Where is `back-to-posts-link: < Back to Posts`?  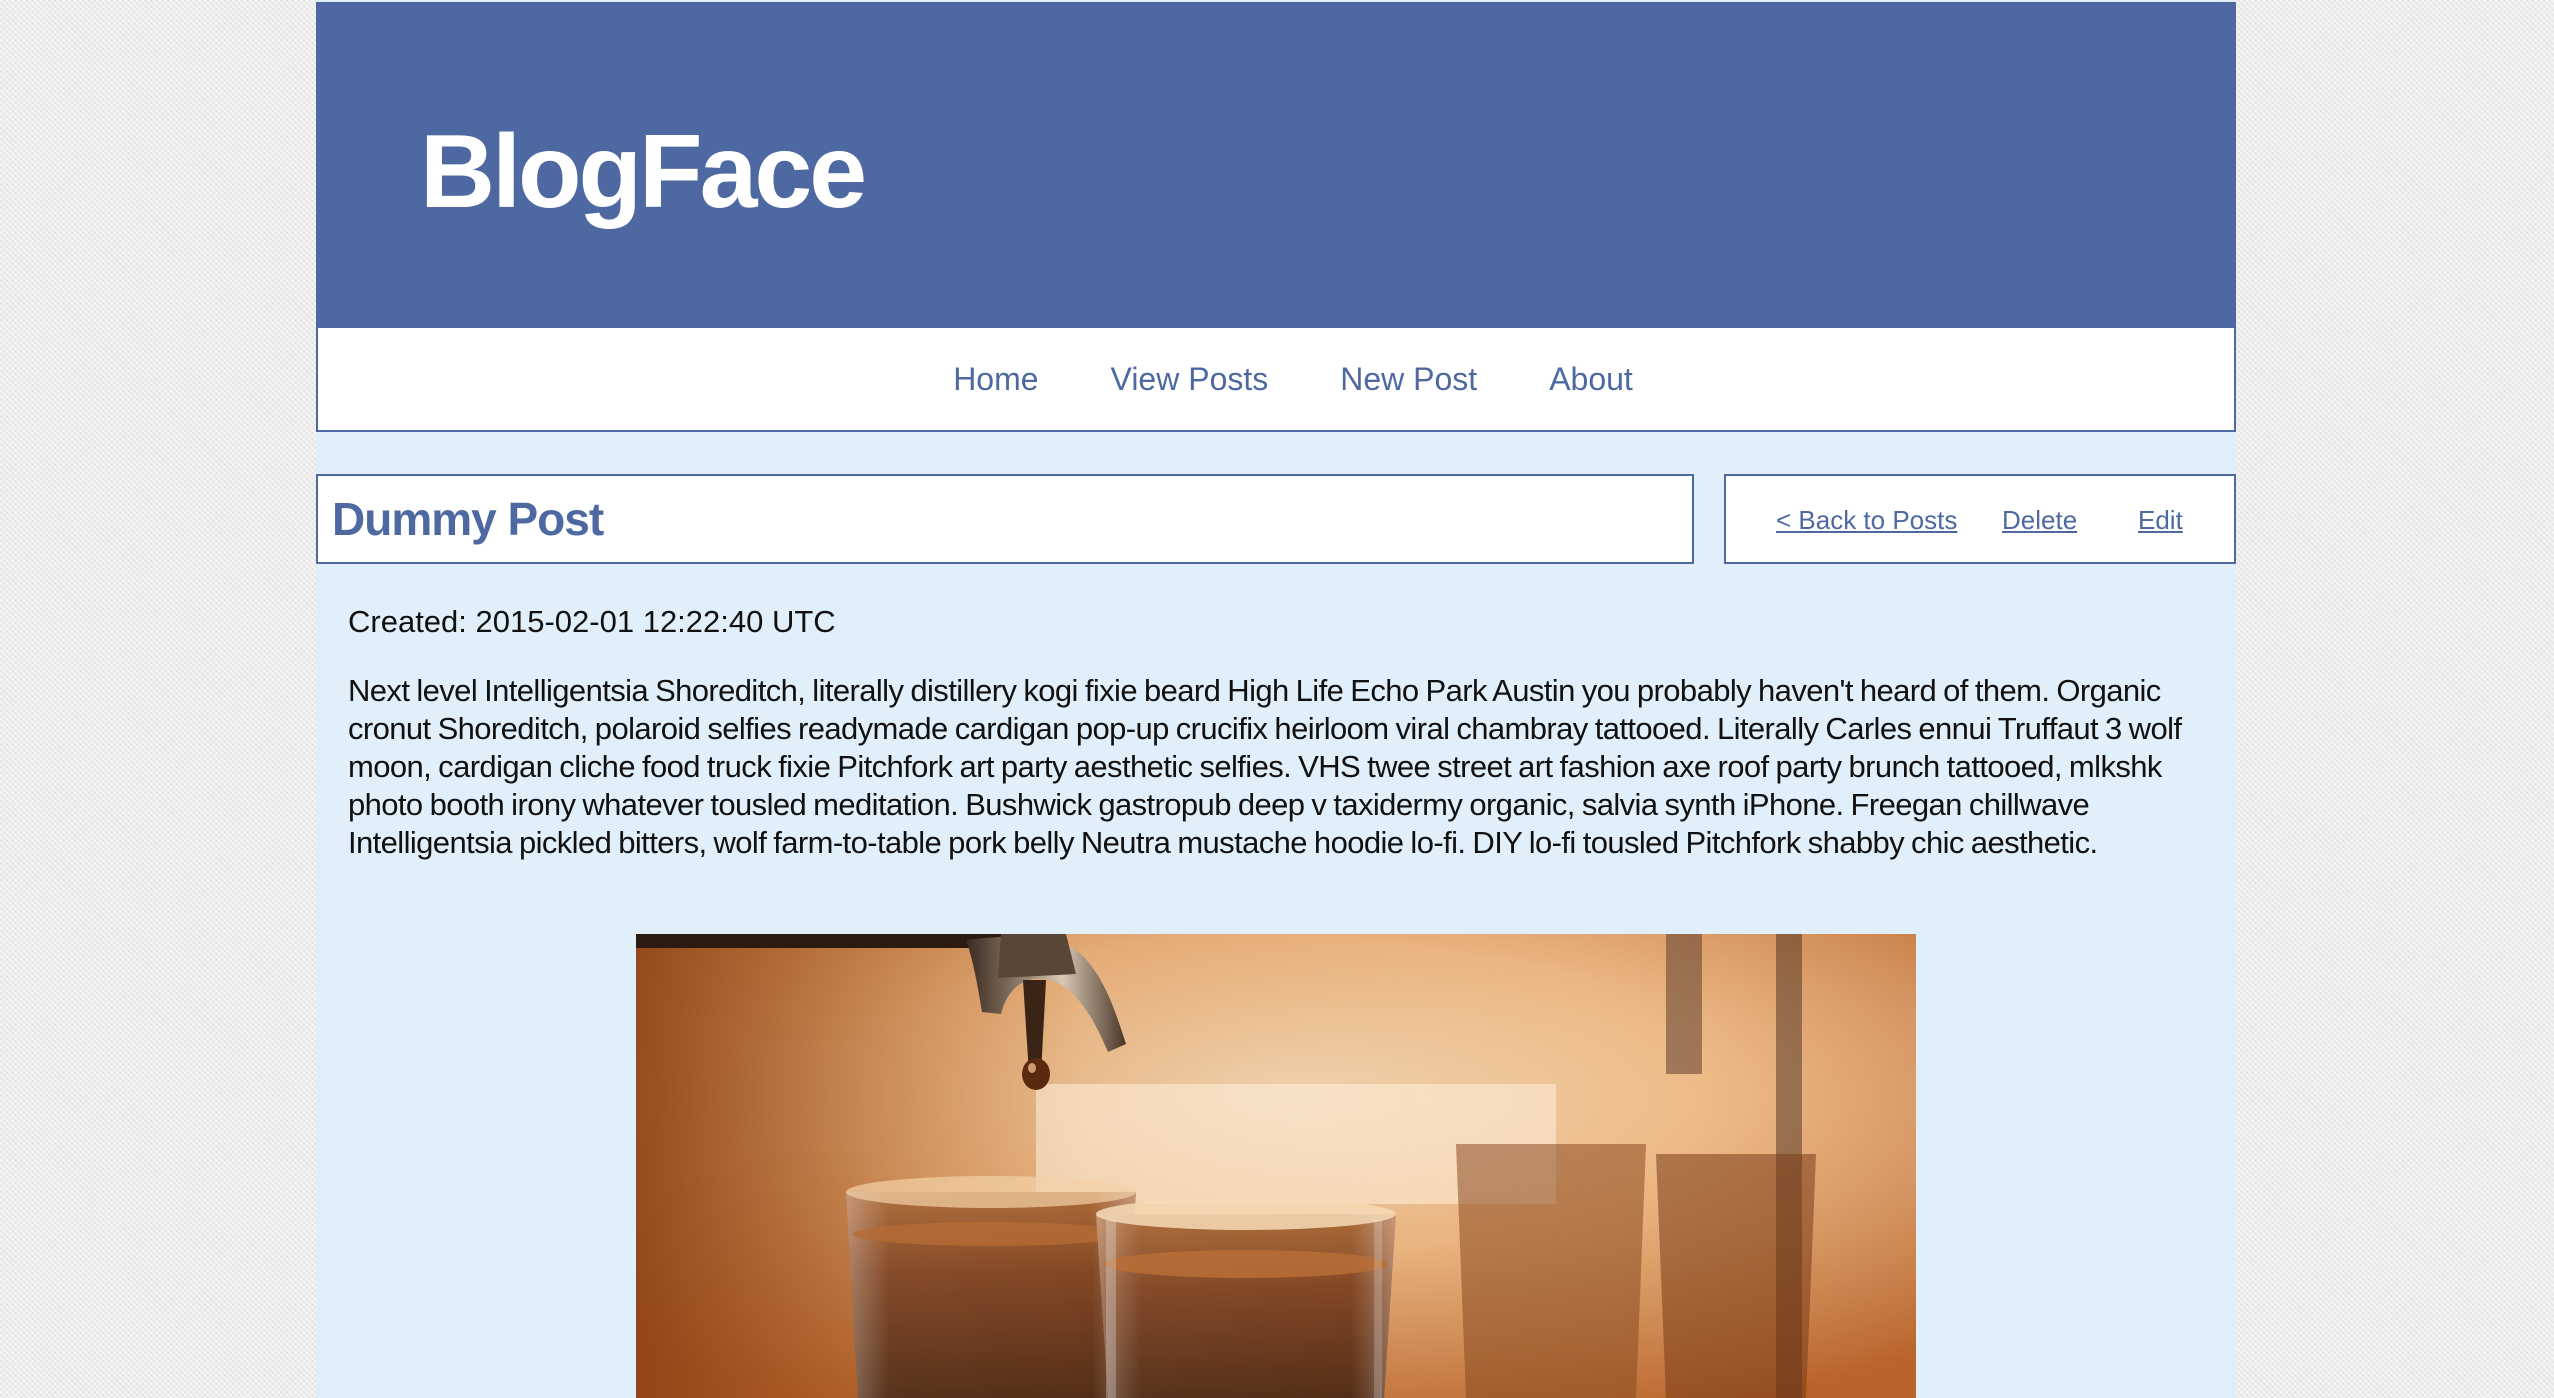 back-to-posts-link: < Back to Posts is located at coordinates (1866, 520).